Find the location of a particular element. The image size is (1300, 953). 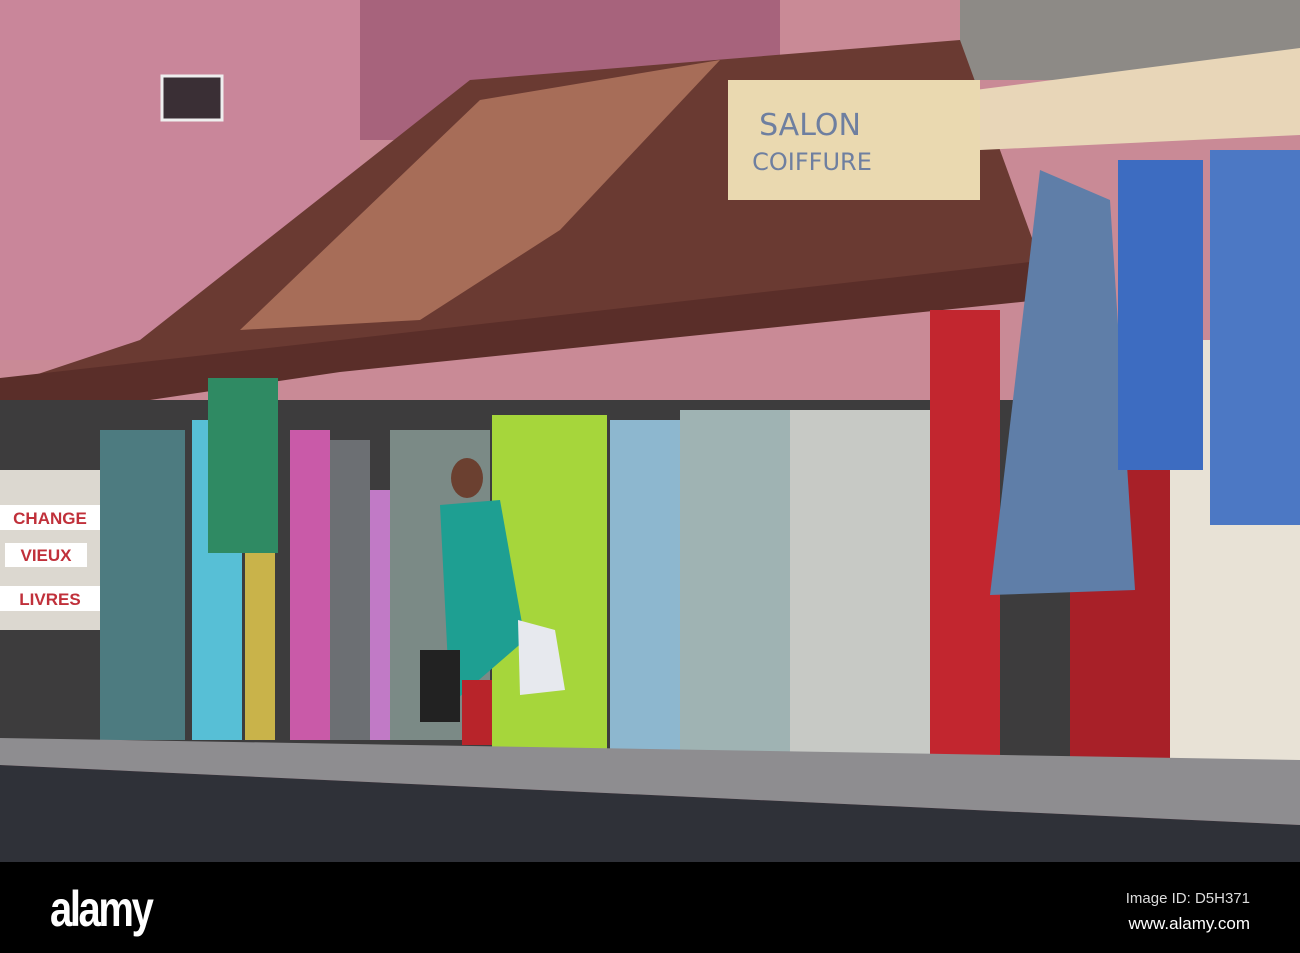

website-link: www.alamy.com is located at coordinates (1189, 923).